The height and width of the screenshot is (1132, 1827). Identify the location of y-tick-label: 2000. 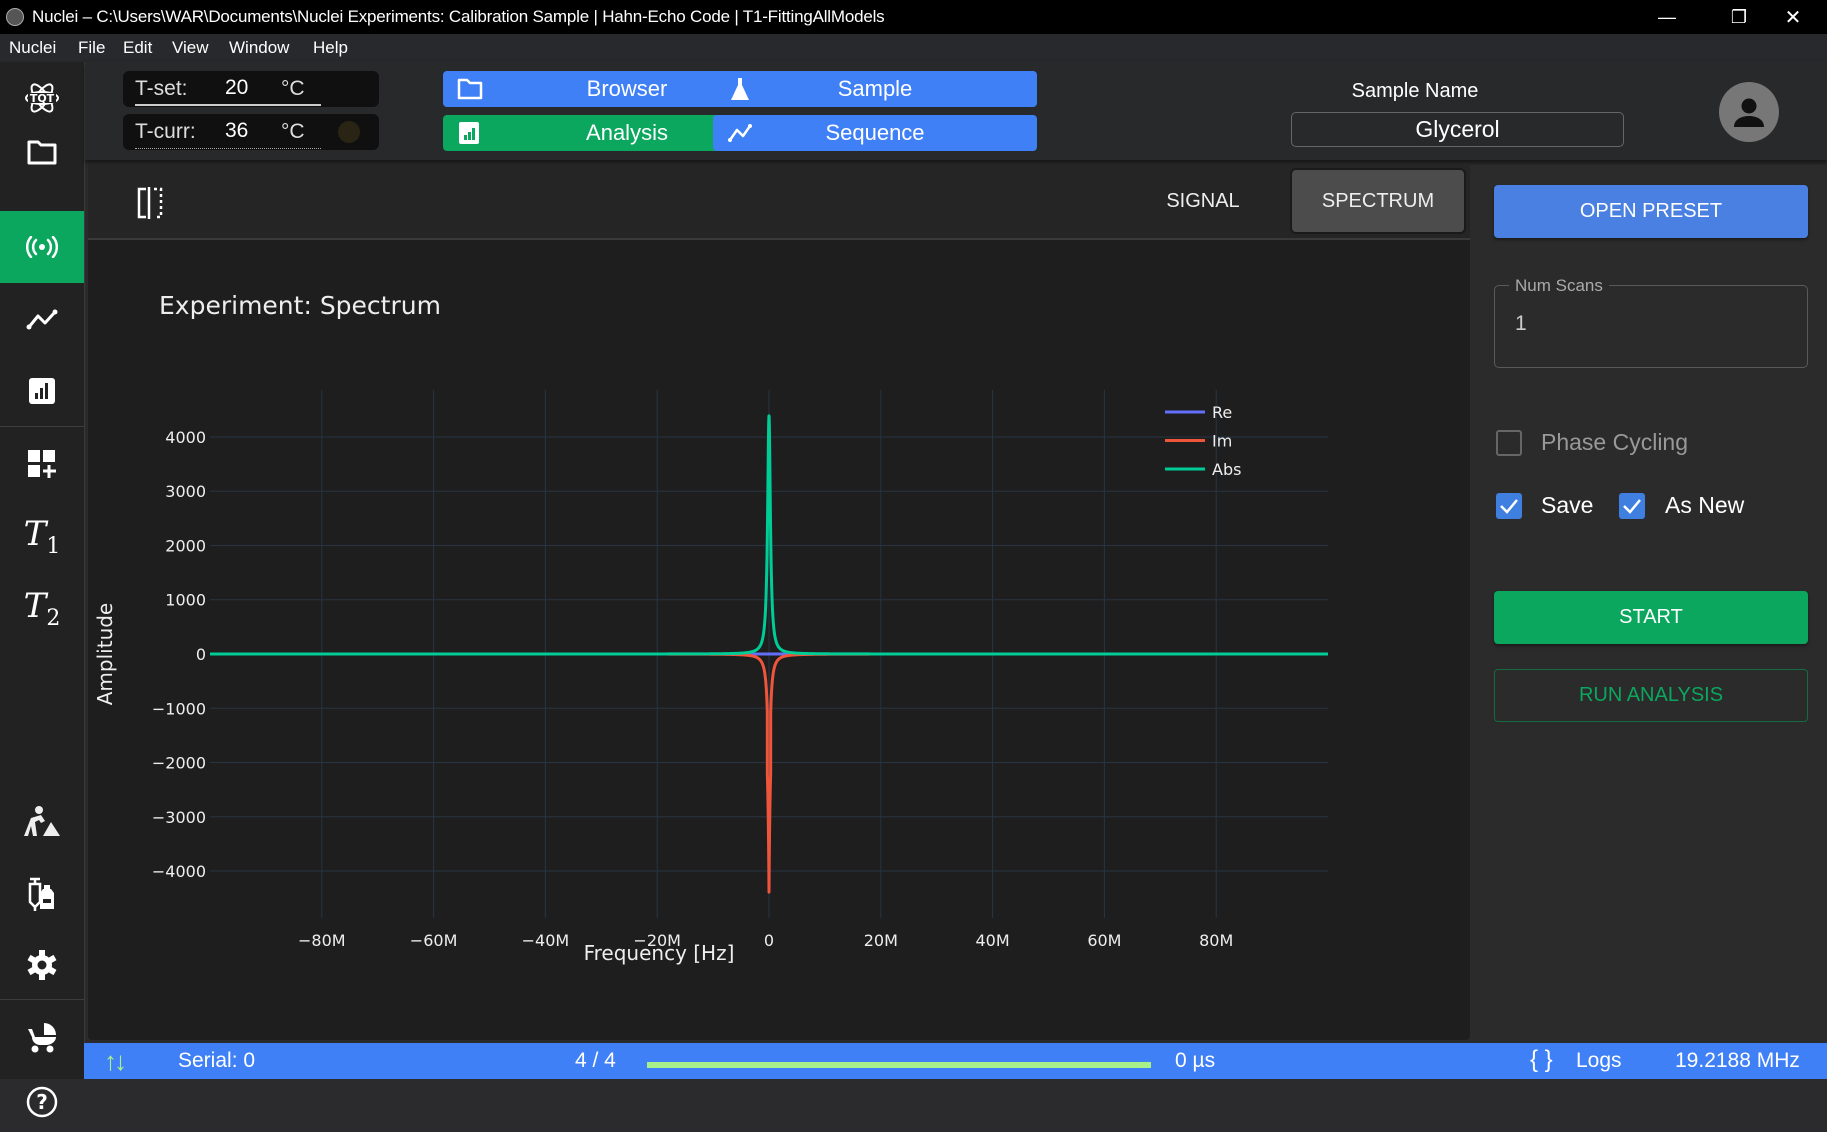
(185, 545).